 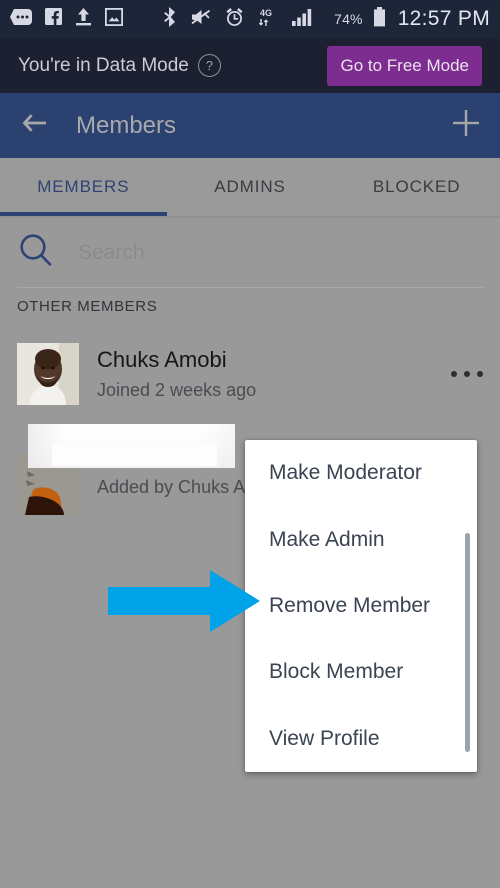 What do you see at coordinates (404, 65) in the screenshot?
I see `go-to-free-mode-button: Go to Free Mode` at bounding box center [404, 65].